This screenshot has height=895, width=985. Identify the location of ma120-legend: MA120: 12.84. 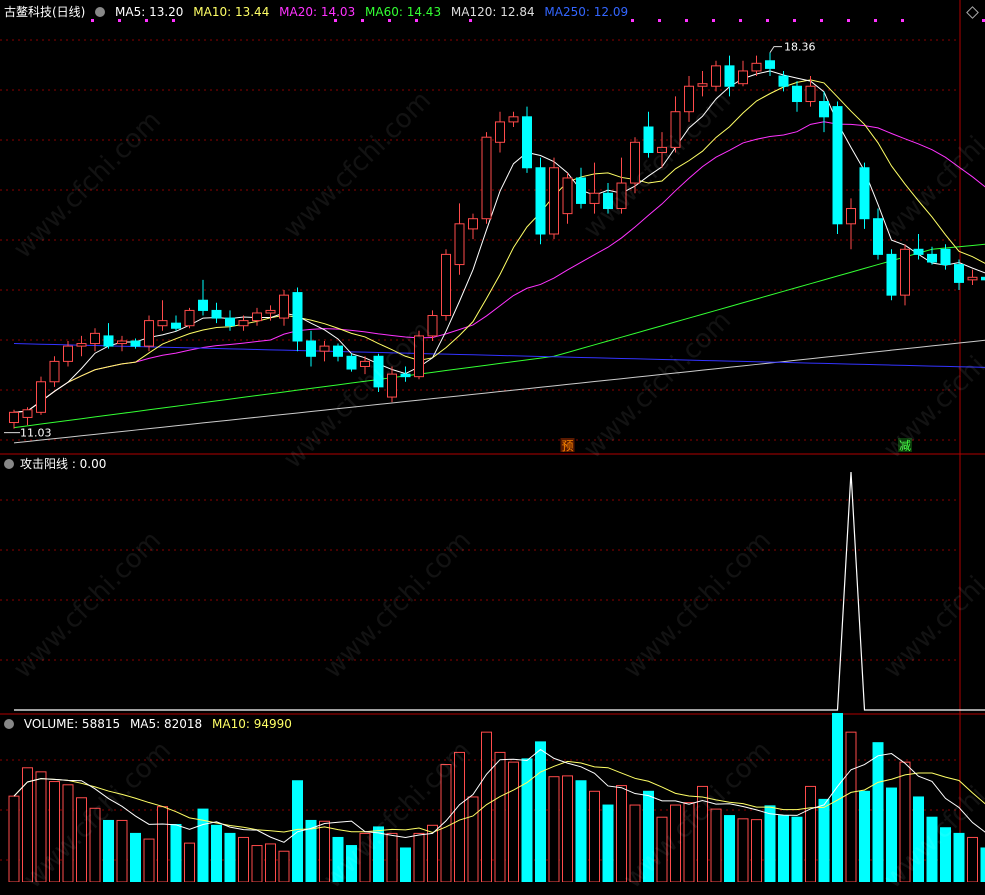
(493, 12).